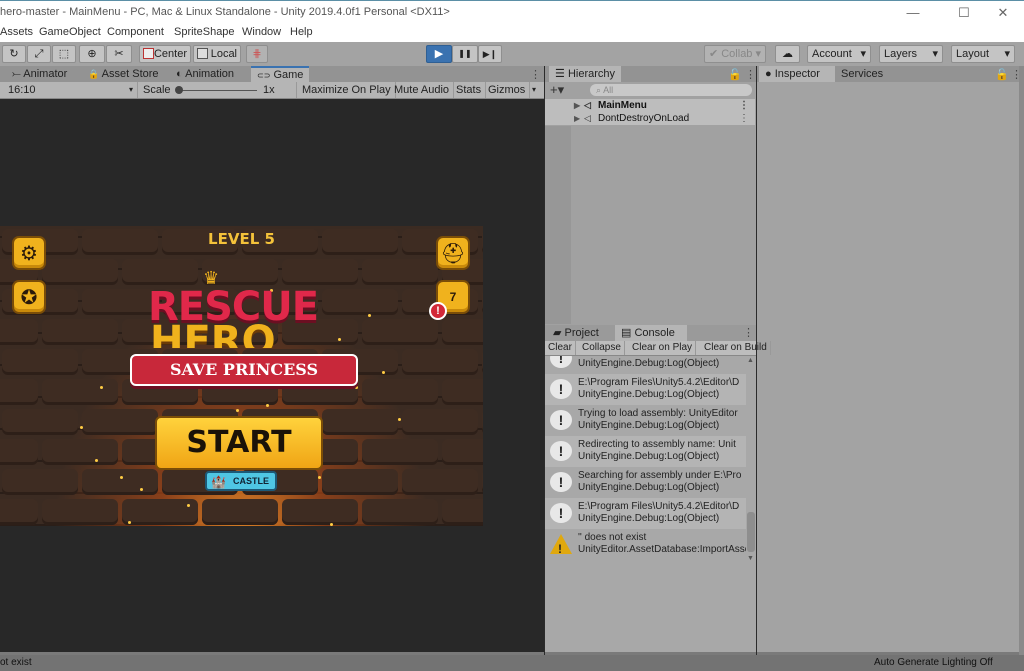 This screenshot has height=671, width=1024. Describe the element at coordinates (347, 90) in the screenshot. I see `maximize-on-play-toggle: Maximize On Play` at that location.